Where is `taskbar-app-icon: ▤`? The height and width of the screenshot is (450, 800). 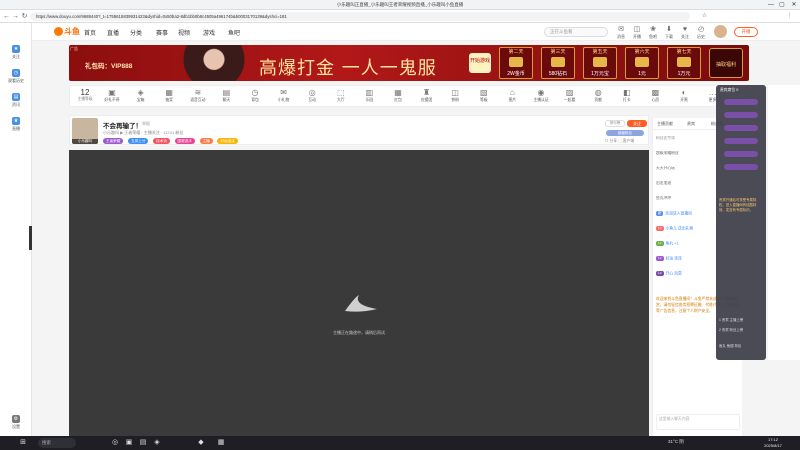 taskbar-app-icon: ▤ is located at coordinates (143, 443).